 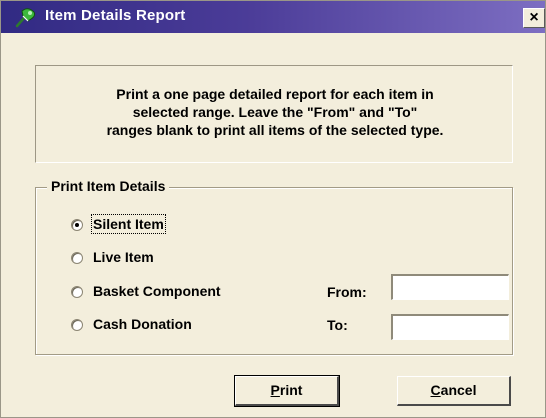 What do you see at coordinates (128, 224) in the screenshot?
I see `radio-label: Silent Item` at bounding box center [128, 224].